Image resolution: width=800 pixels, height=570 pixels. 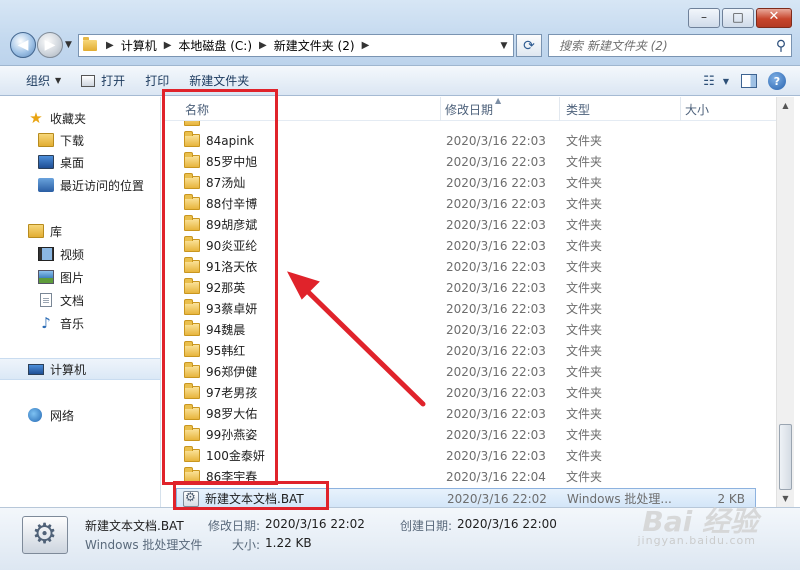 I want to click on scroll-up-icon: ▲, so click(x=785, y=105).